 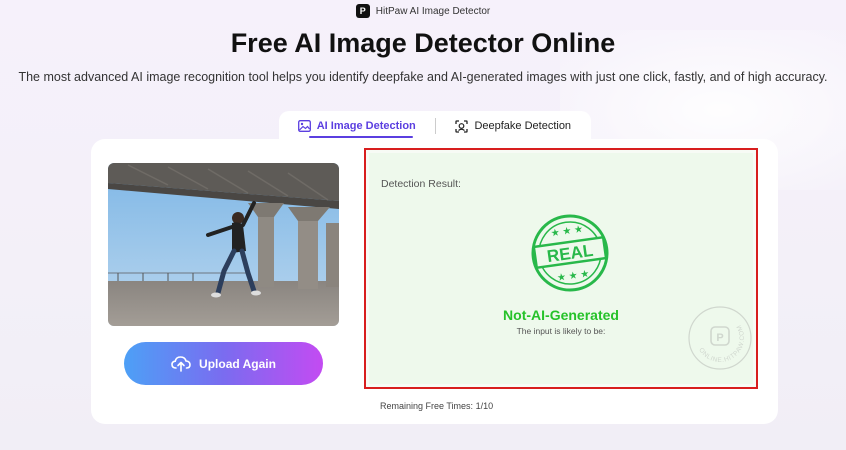 I want to click on tab-label: Deepfake Detection, so click(x=523, y=126).